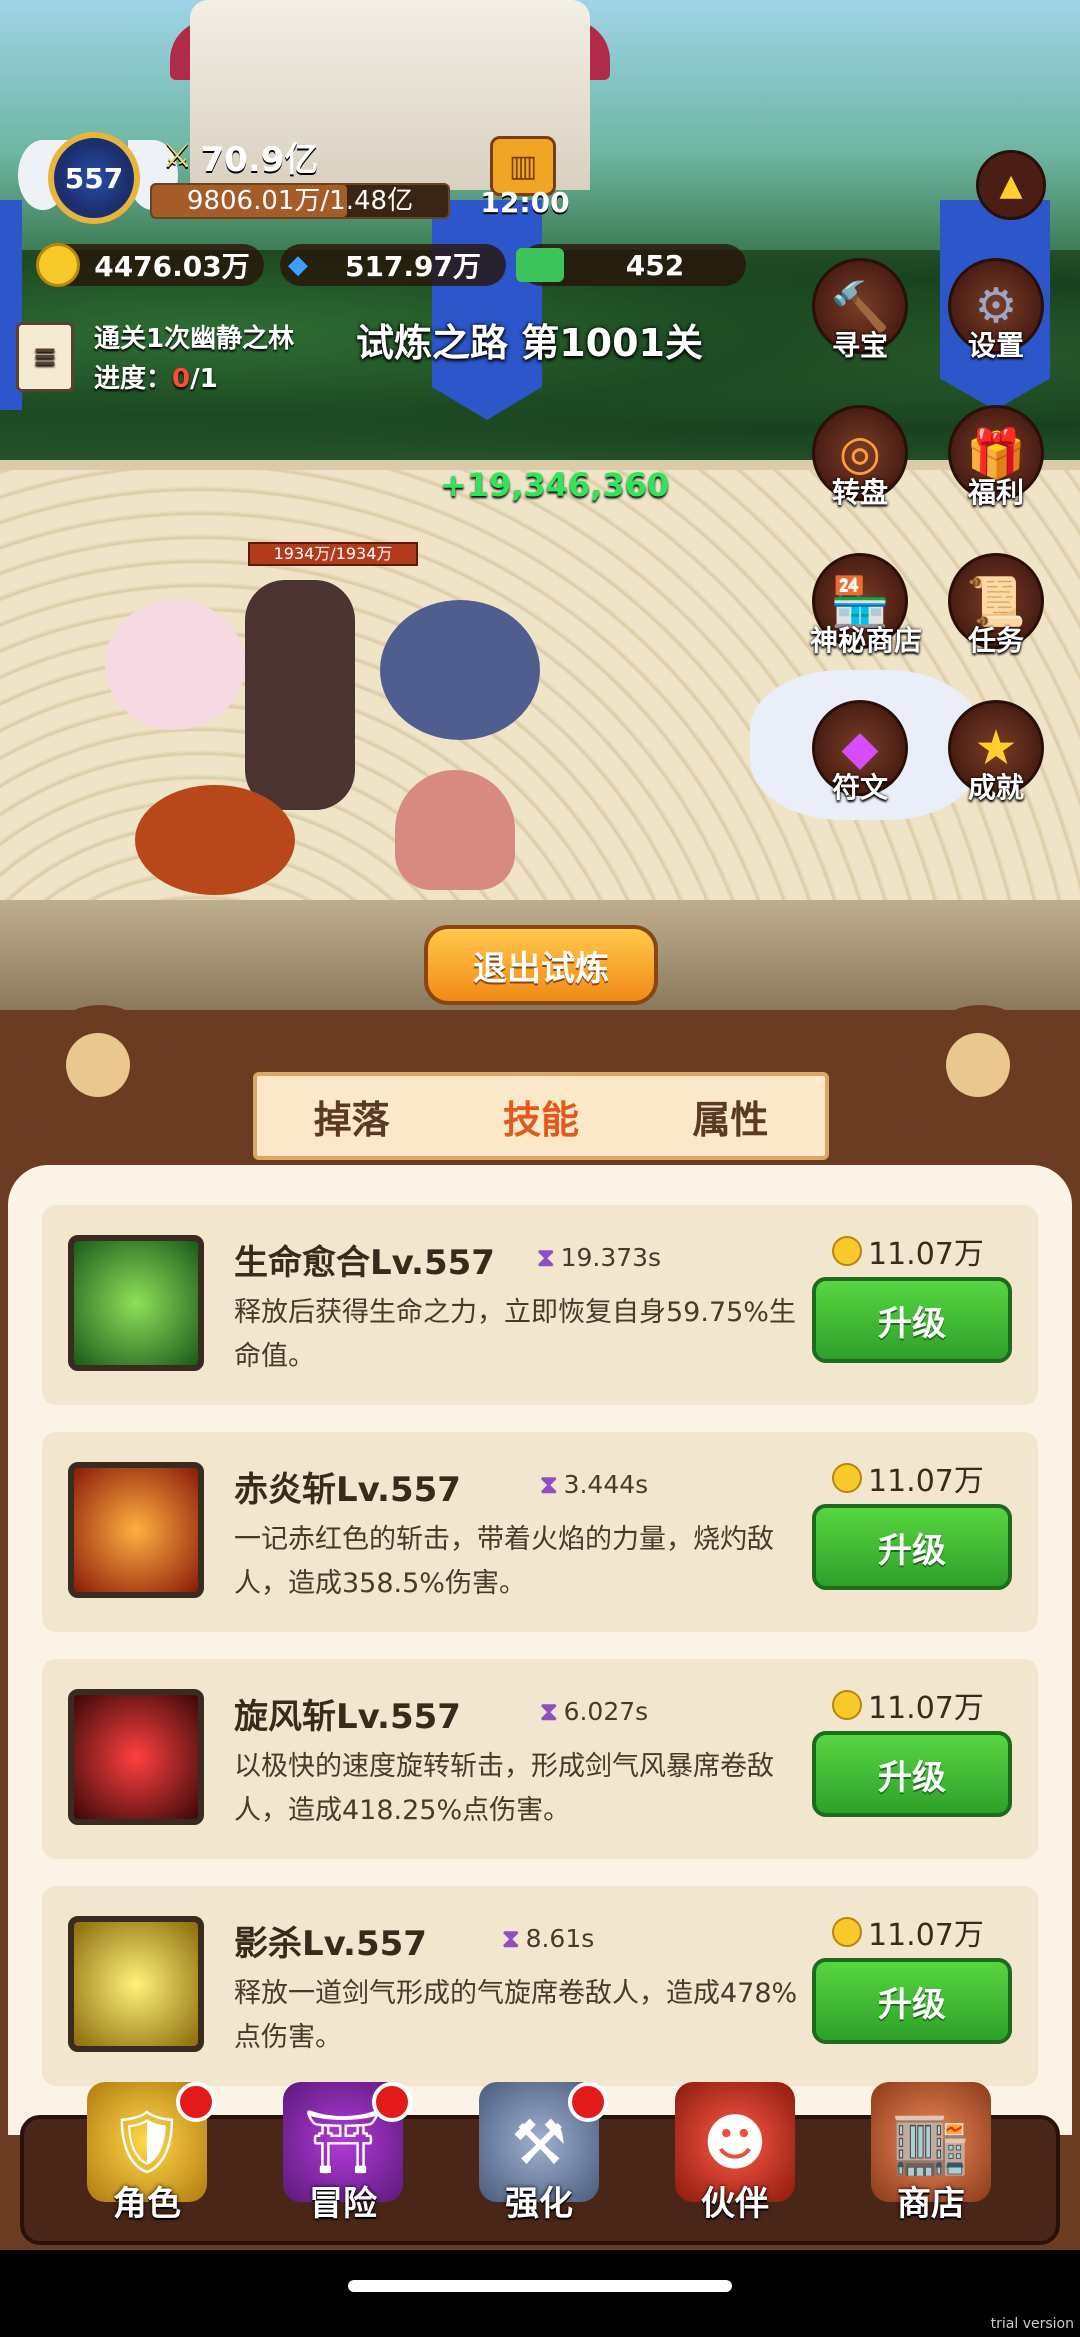 The width and height of the screenshot is (1080, 2337). What do you see at coordinates (859, 492) in the screenshot?
I see `wheel-label: 转盘` at bounding box center [859, 492].